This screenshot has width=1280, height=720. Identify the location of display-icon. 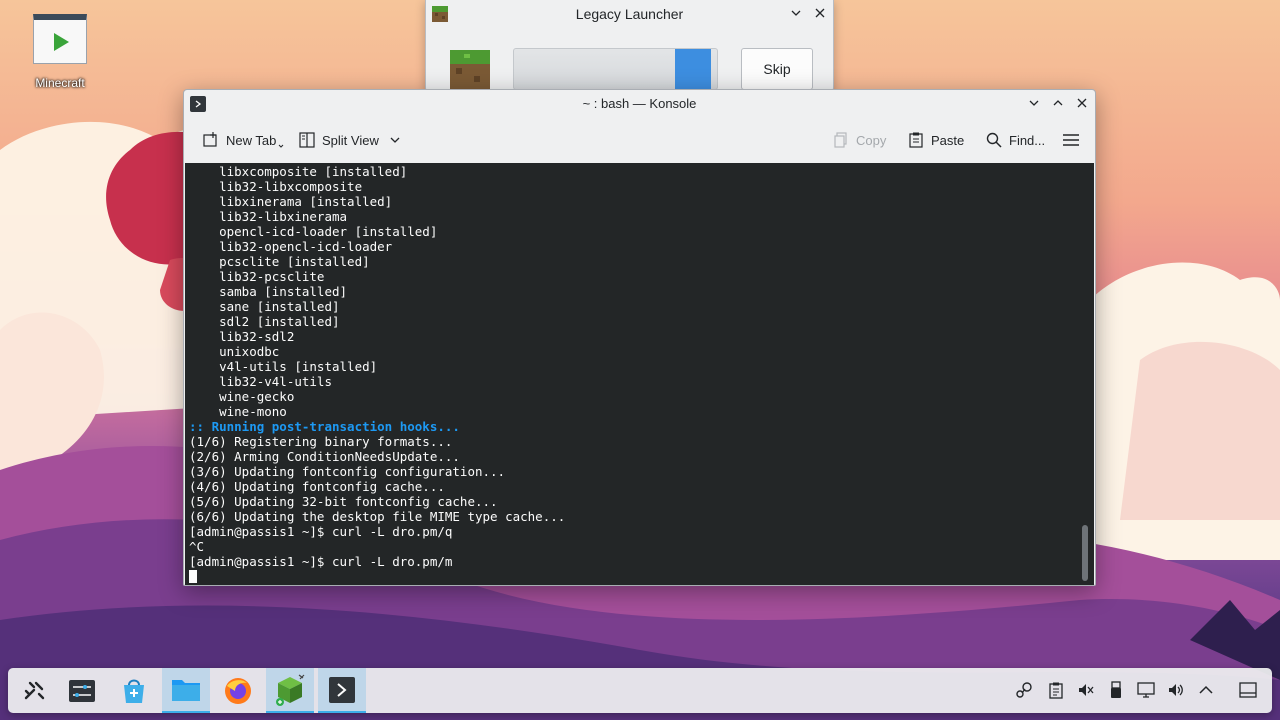
(1146, 690).